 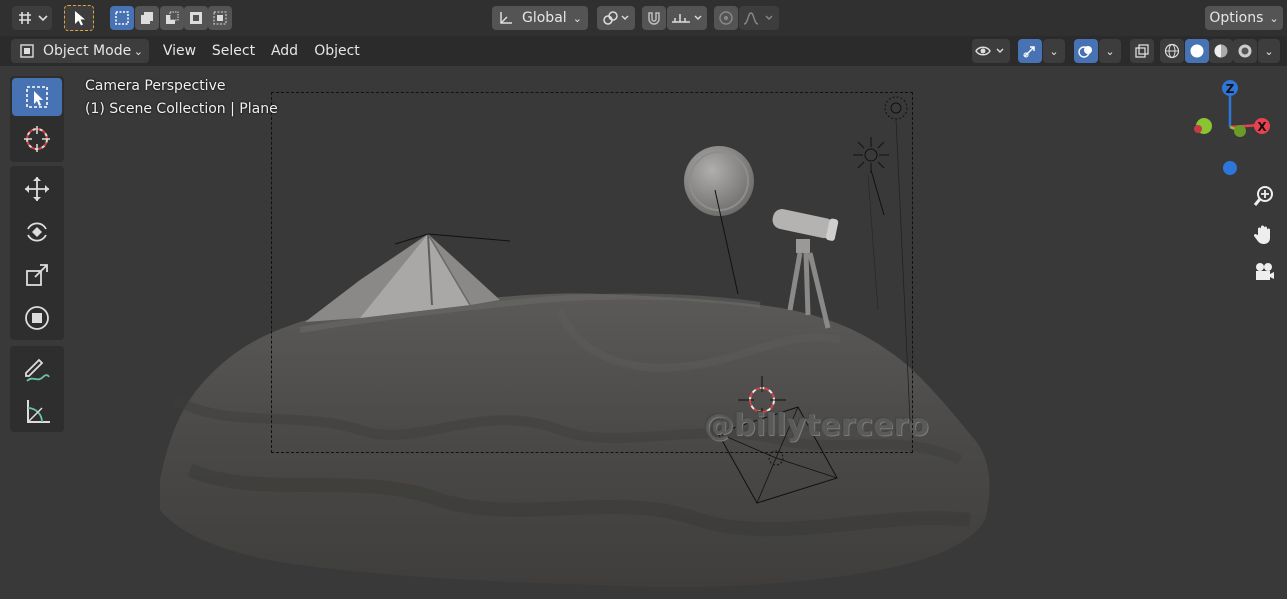 I want to click on camera-view-button, so click(x=1264, y=272).